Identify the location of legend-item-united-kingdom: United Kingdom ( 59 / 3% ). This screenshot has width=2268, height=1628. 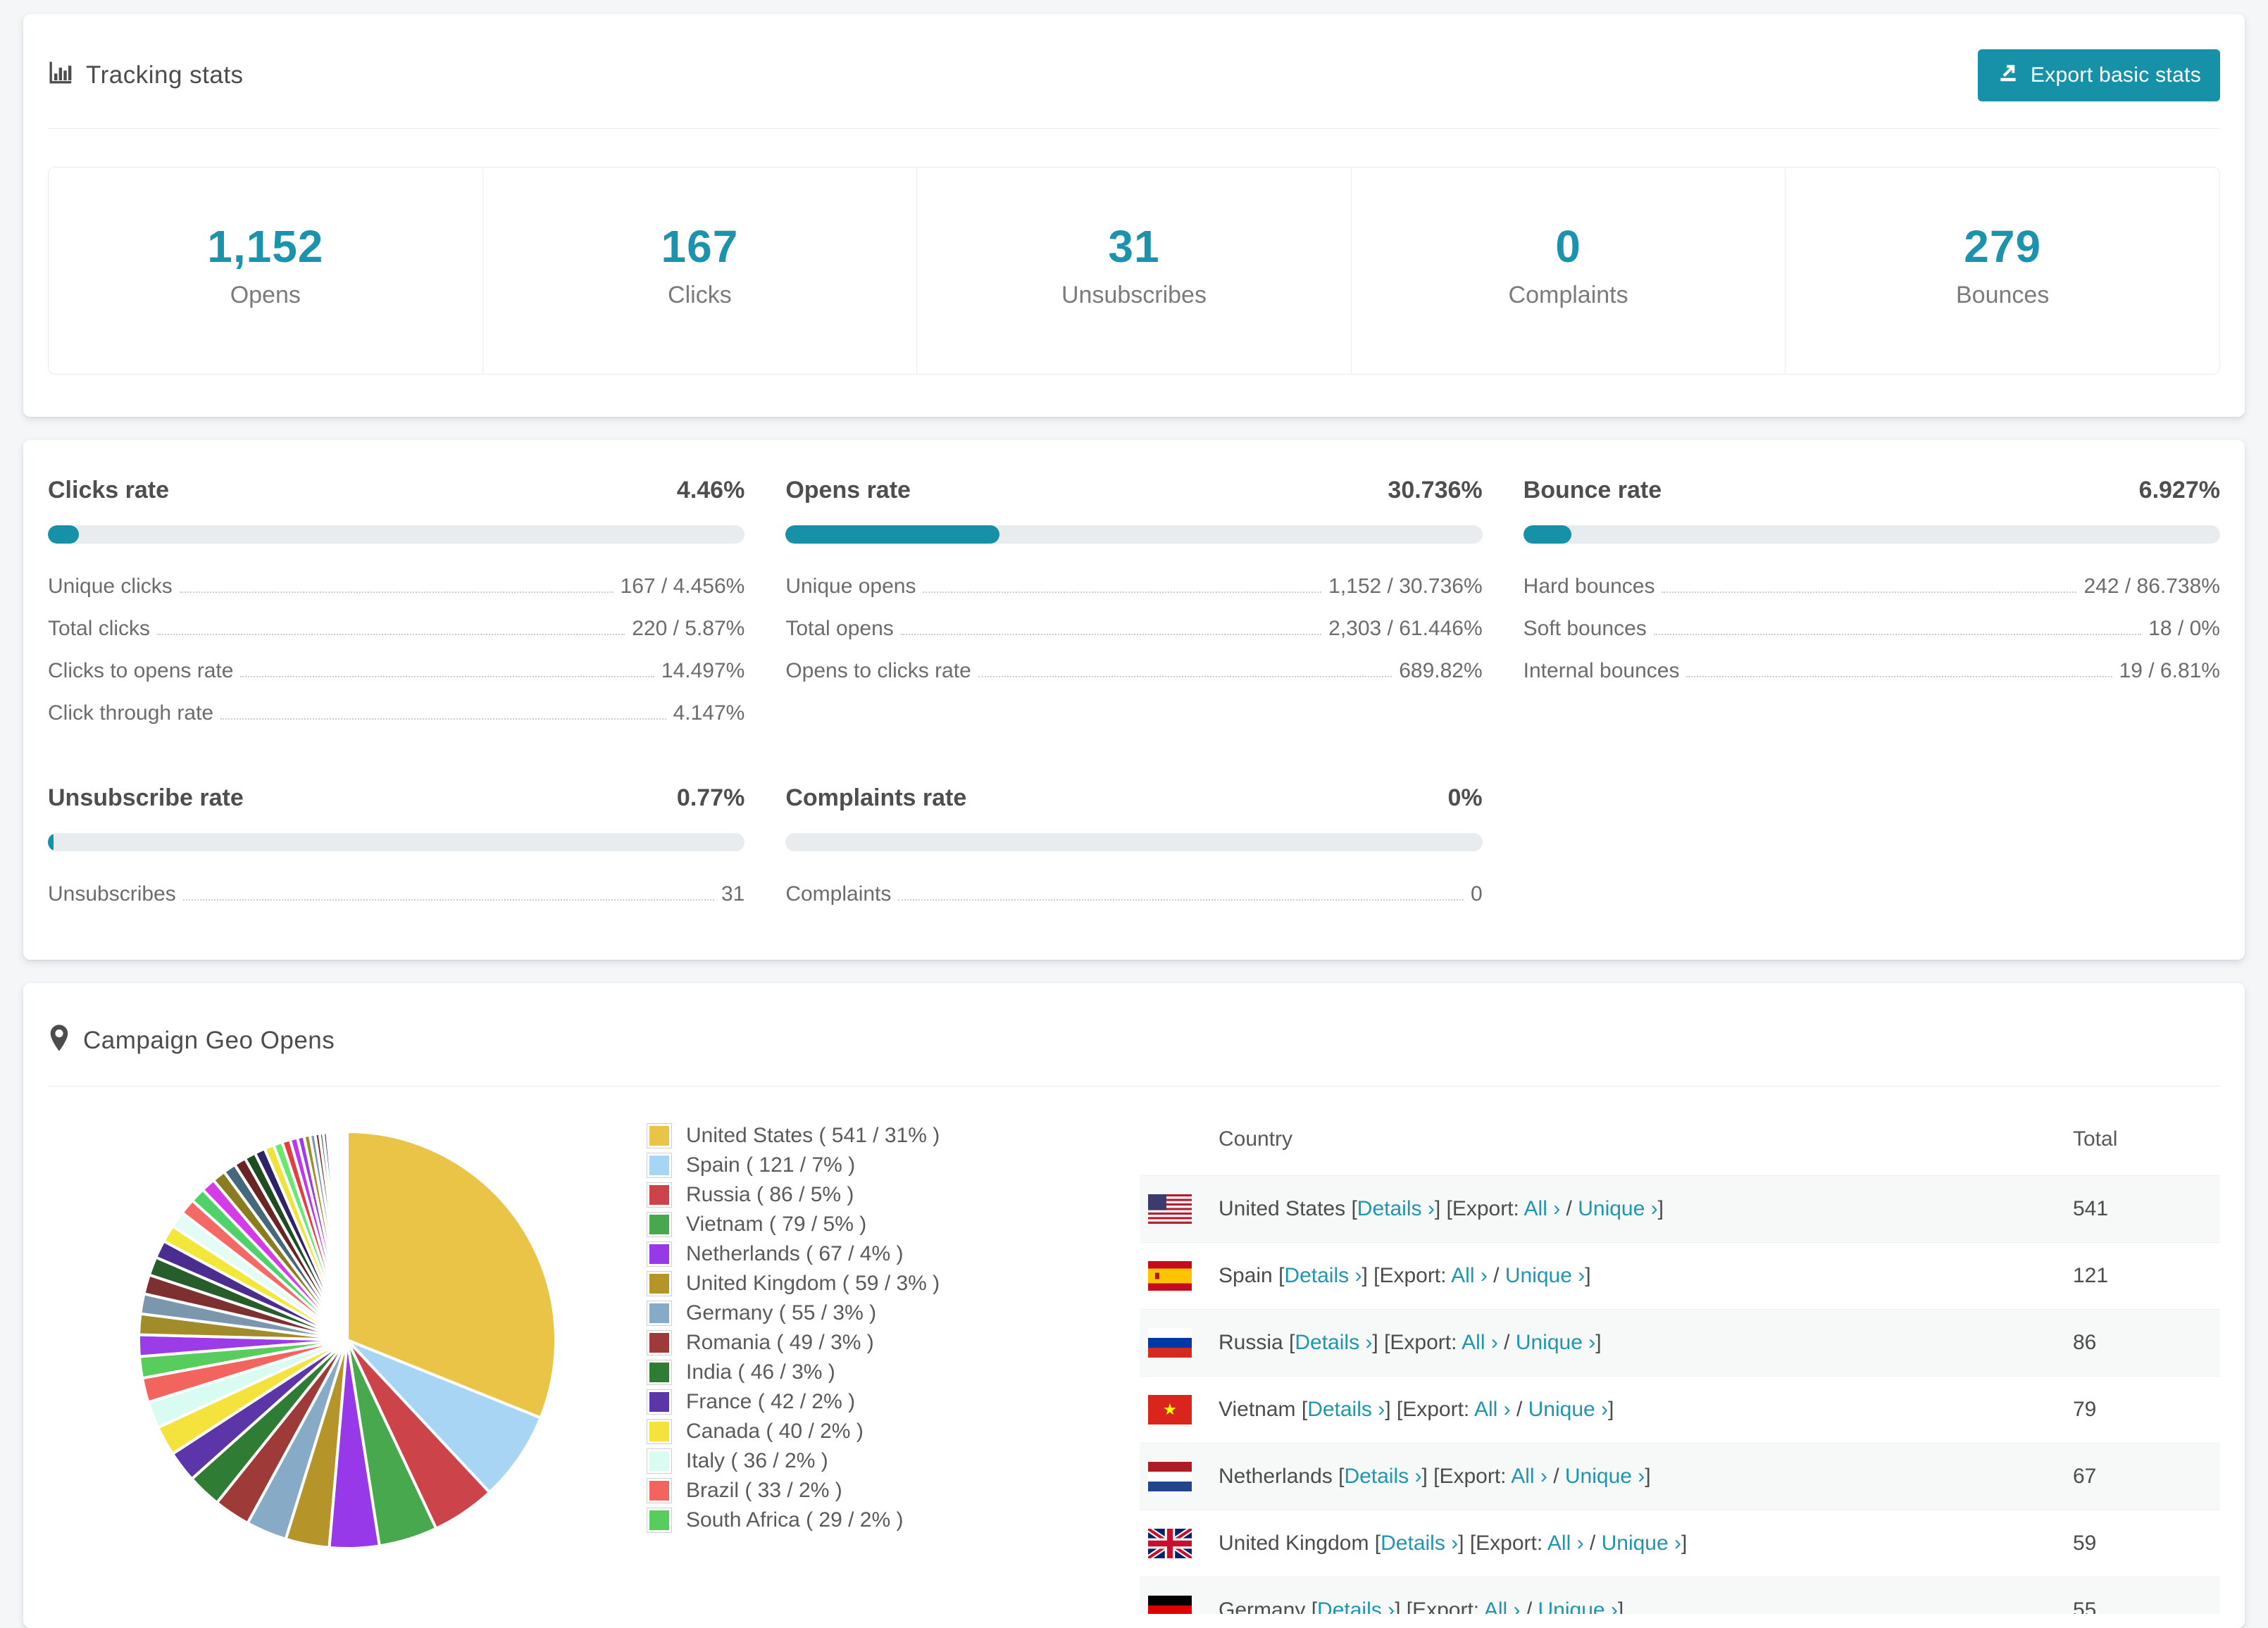
(894, 1284).